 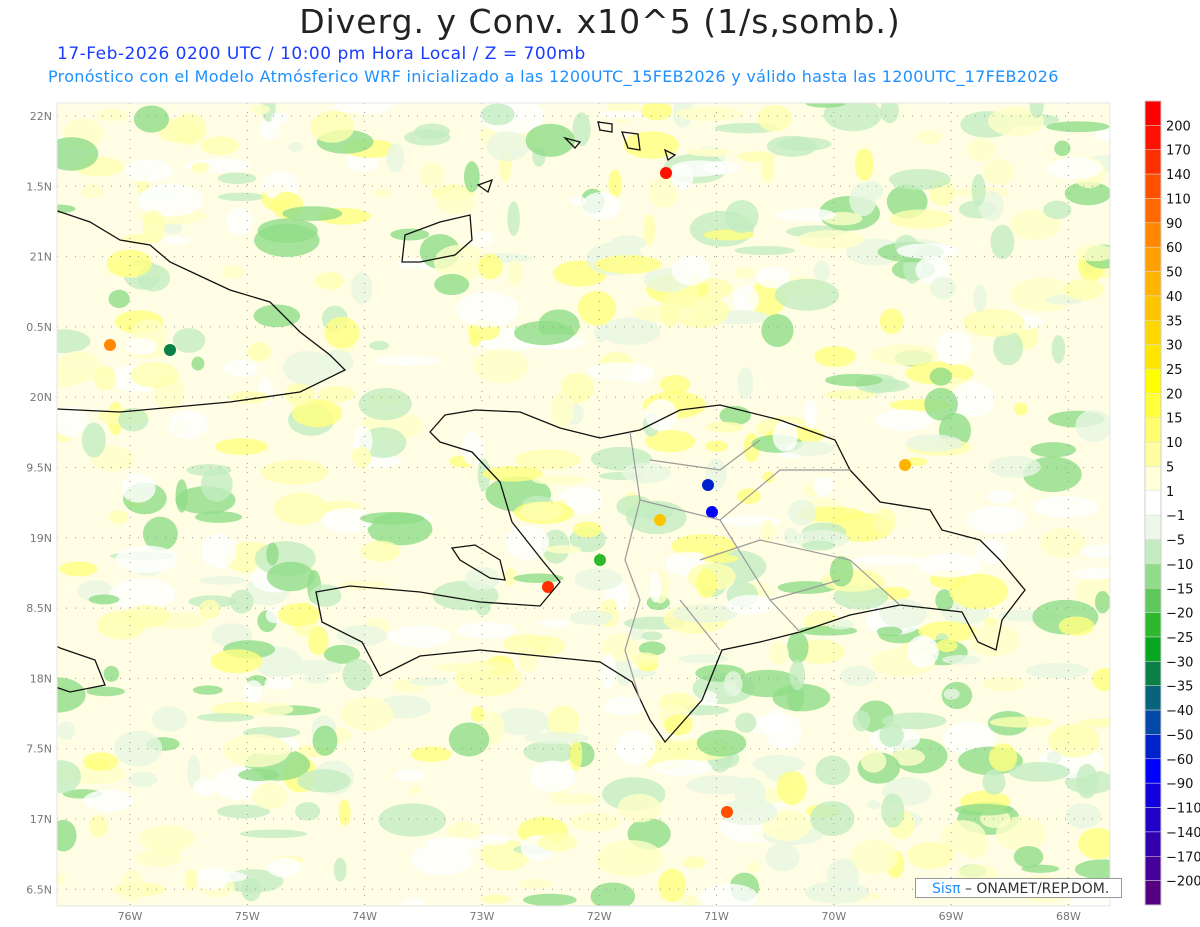 What do you see at coordinates (1174, 297) in the screenshot?
I see `colorbar-label: 40` at bounding box center [1174, 297].